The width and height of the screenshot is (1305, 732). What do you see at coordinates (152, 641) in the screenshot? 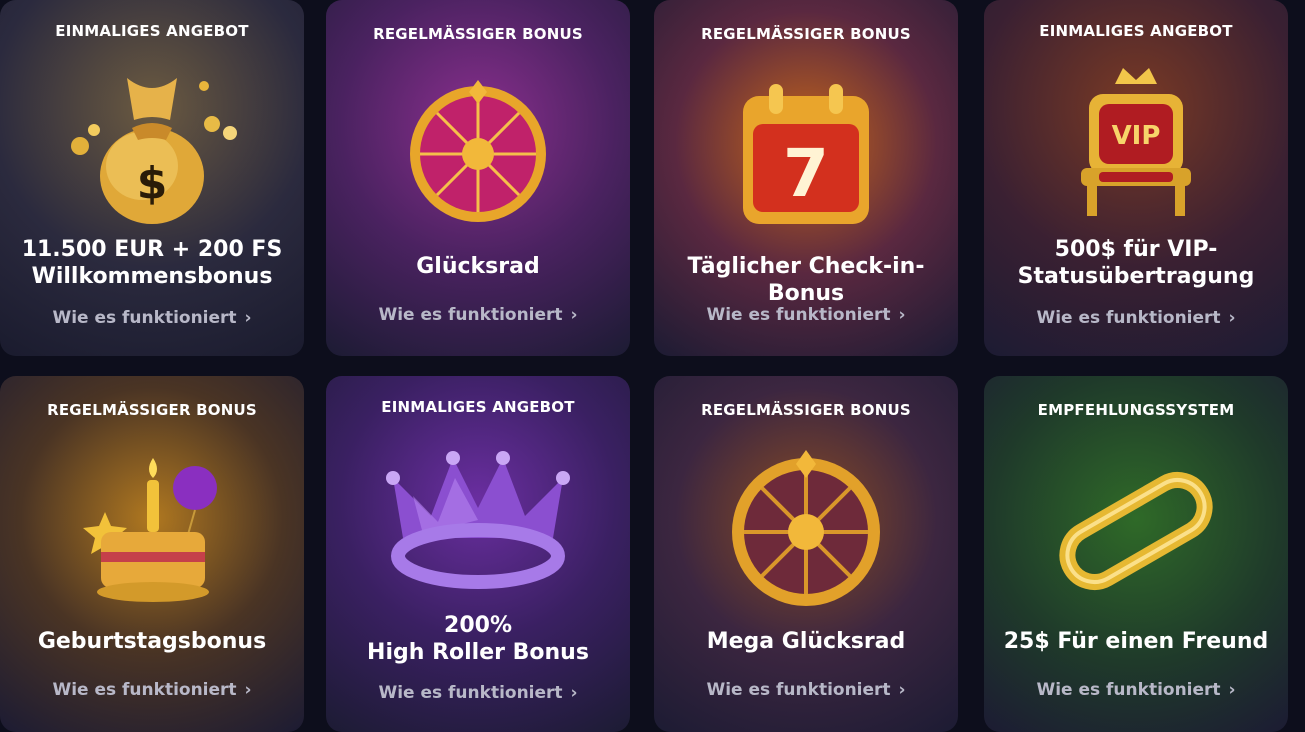
I see `card-title: Geburtstagsbonus` at bounding box center [152, 641].